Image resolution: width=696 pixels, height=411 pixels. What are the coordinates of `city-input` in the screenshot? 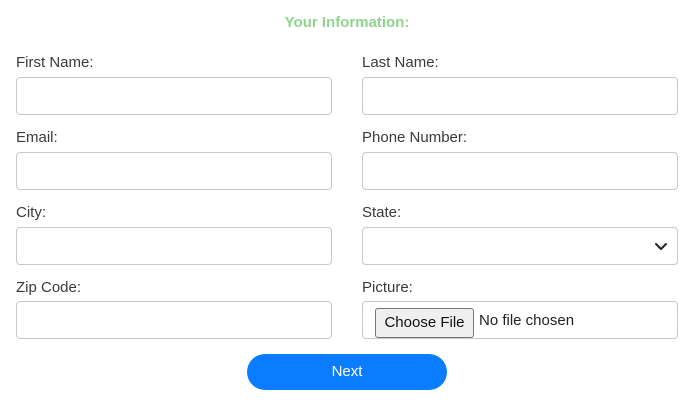 It's located at (174, 246).